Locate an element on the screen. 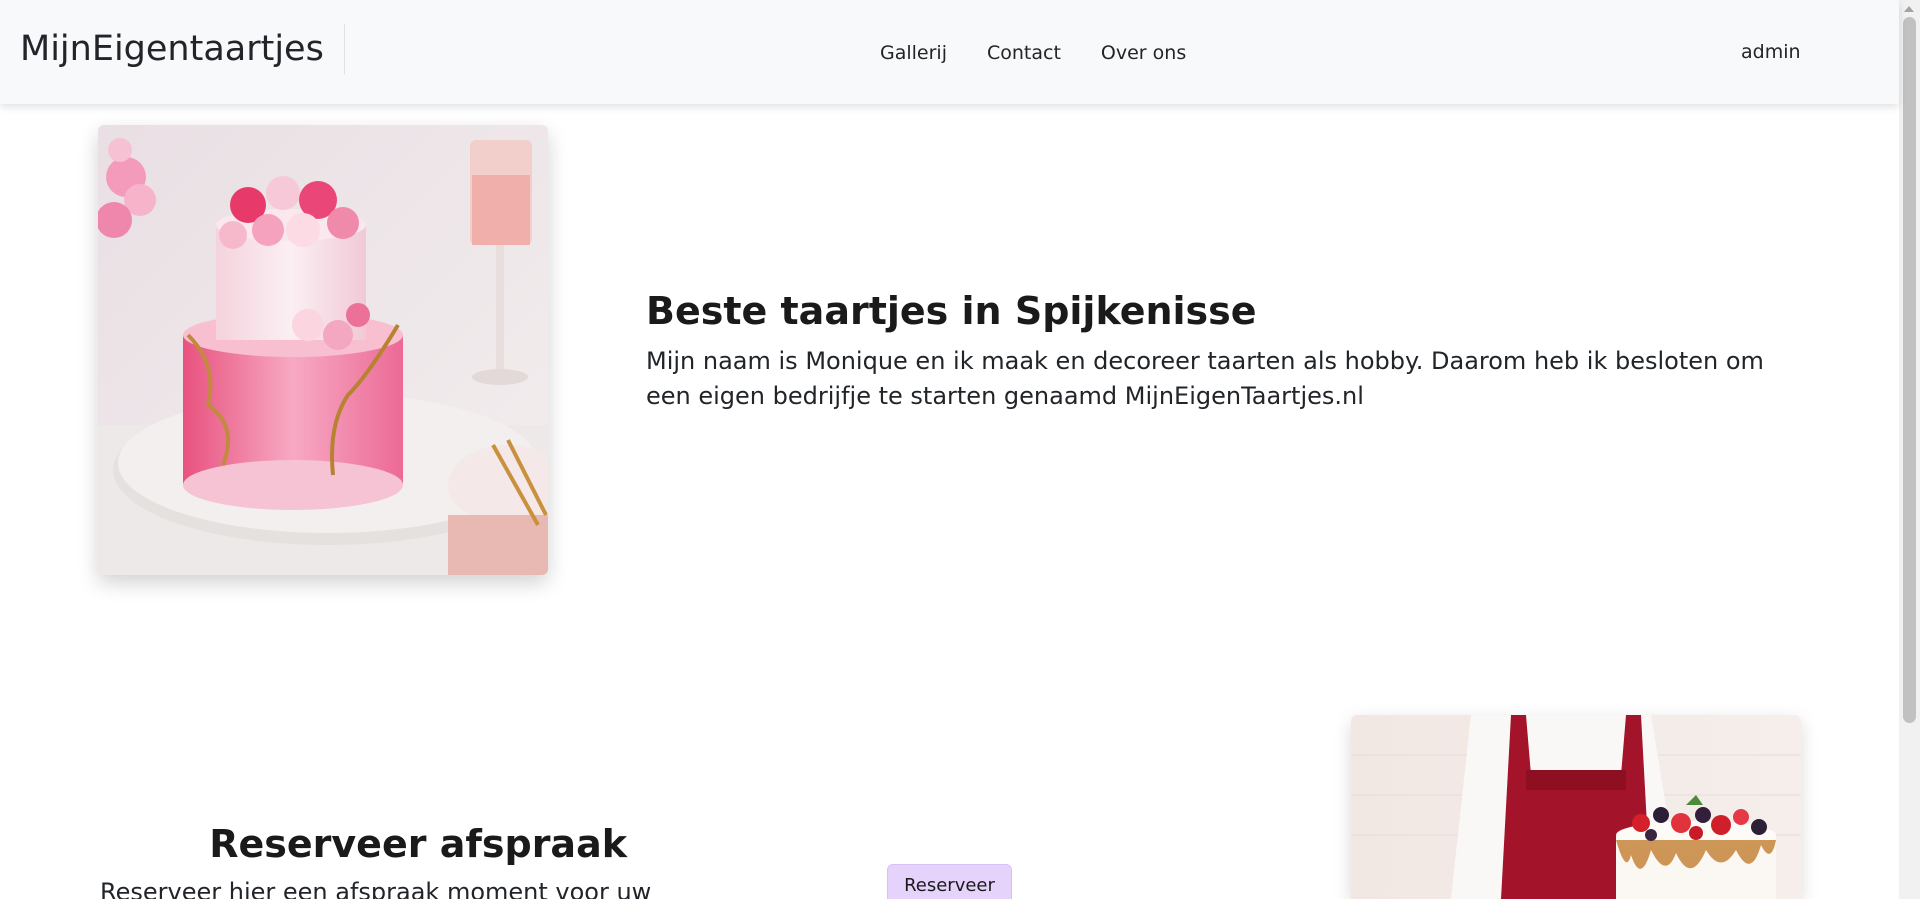 This screenshot has width=1920, height=899. hero-heading: Beste taartjes in Spijkenisse is located at coordinates (951, 311).